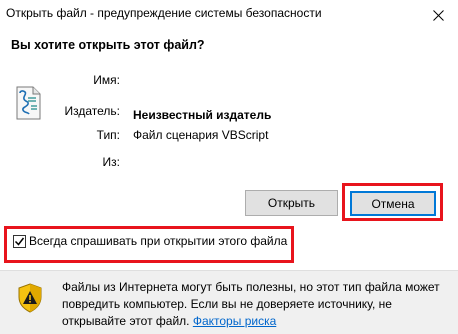 Image resolution: width=458 pixels, height=334 pixels. Describe the element at coordinates (234, 321) in the screenshot. I see `risk-factors-link: Факторы риска` at that location.